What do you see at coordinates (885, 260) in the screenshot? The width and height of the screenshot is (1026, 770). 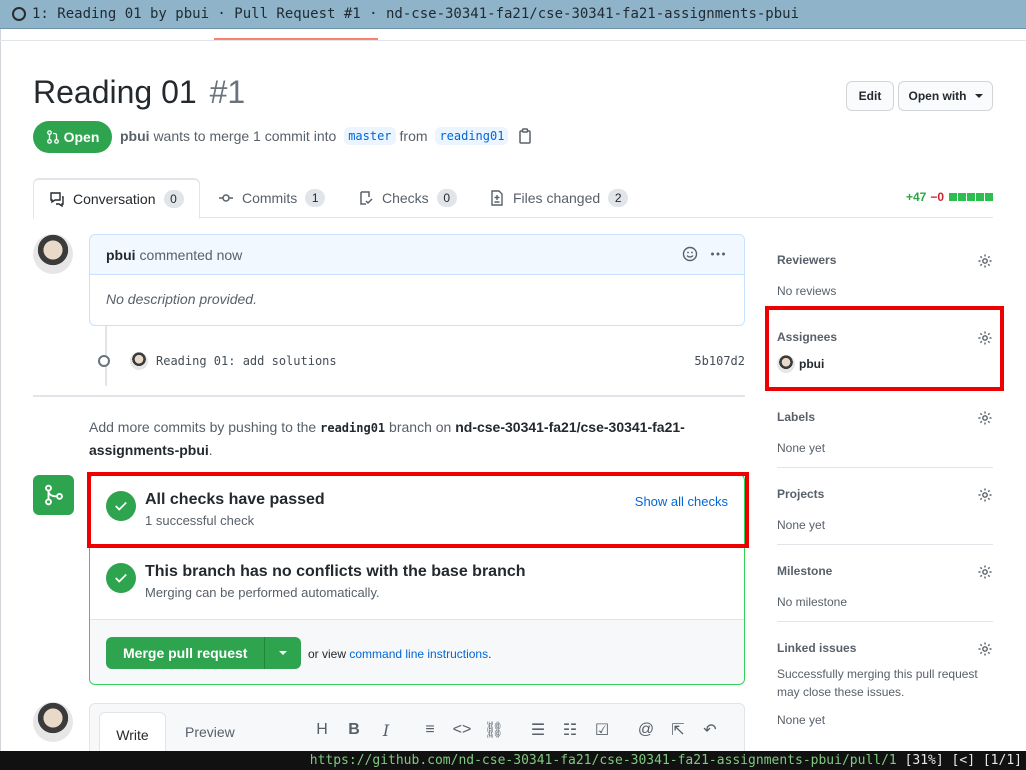 I see `reviewers-title: Reviewers` at bounding box center [885, 260].